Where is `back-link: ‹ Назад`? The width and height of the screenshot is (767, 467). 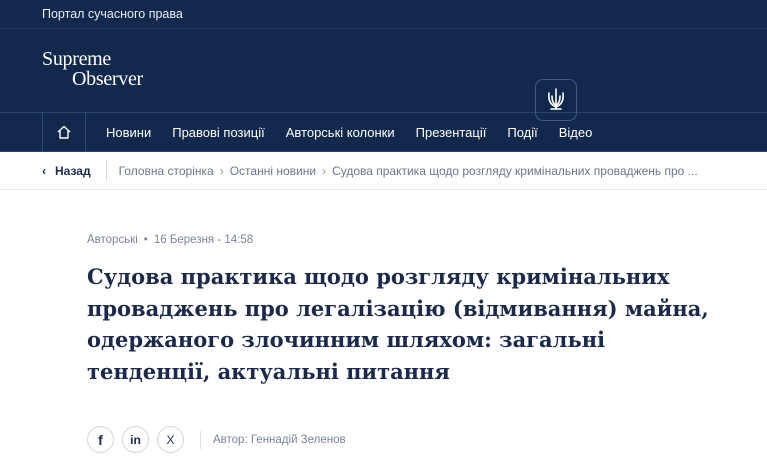
back-link: ‹ Назад is located at coordinates (66, 171).